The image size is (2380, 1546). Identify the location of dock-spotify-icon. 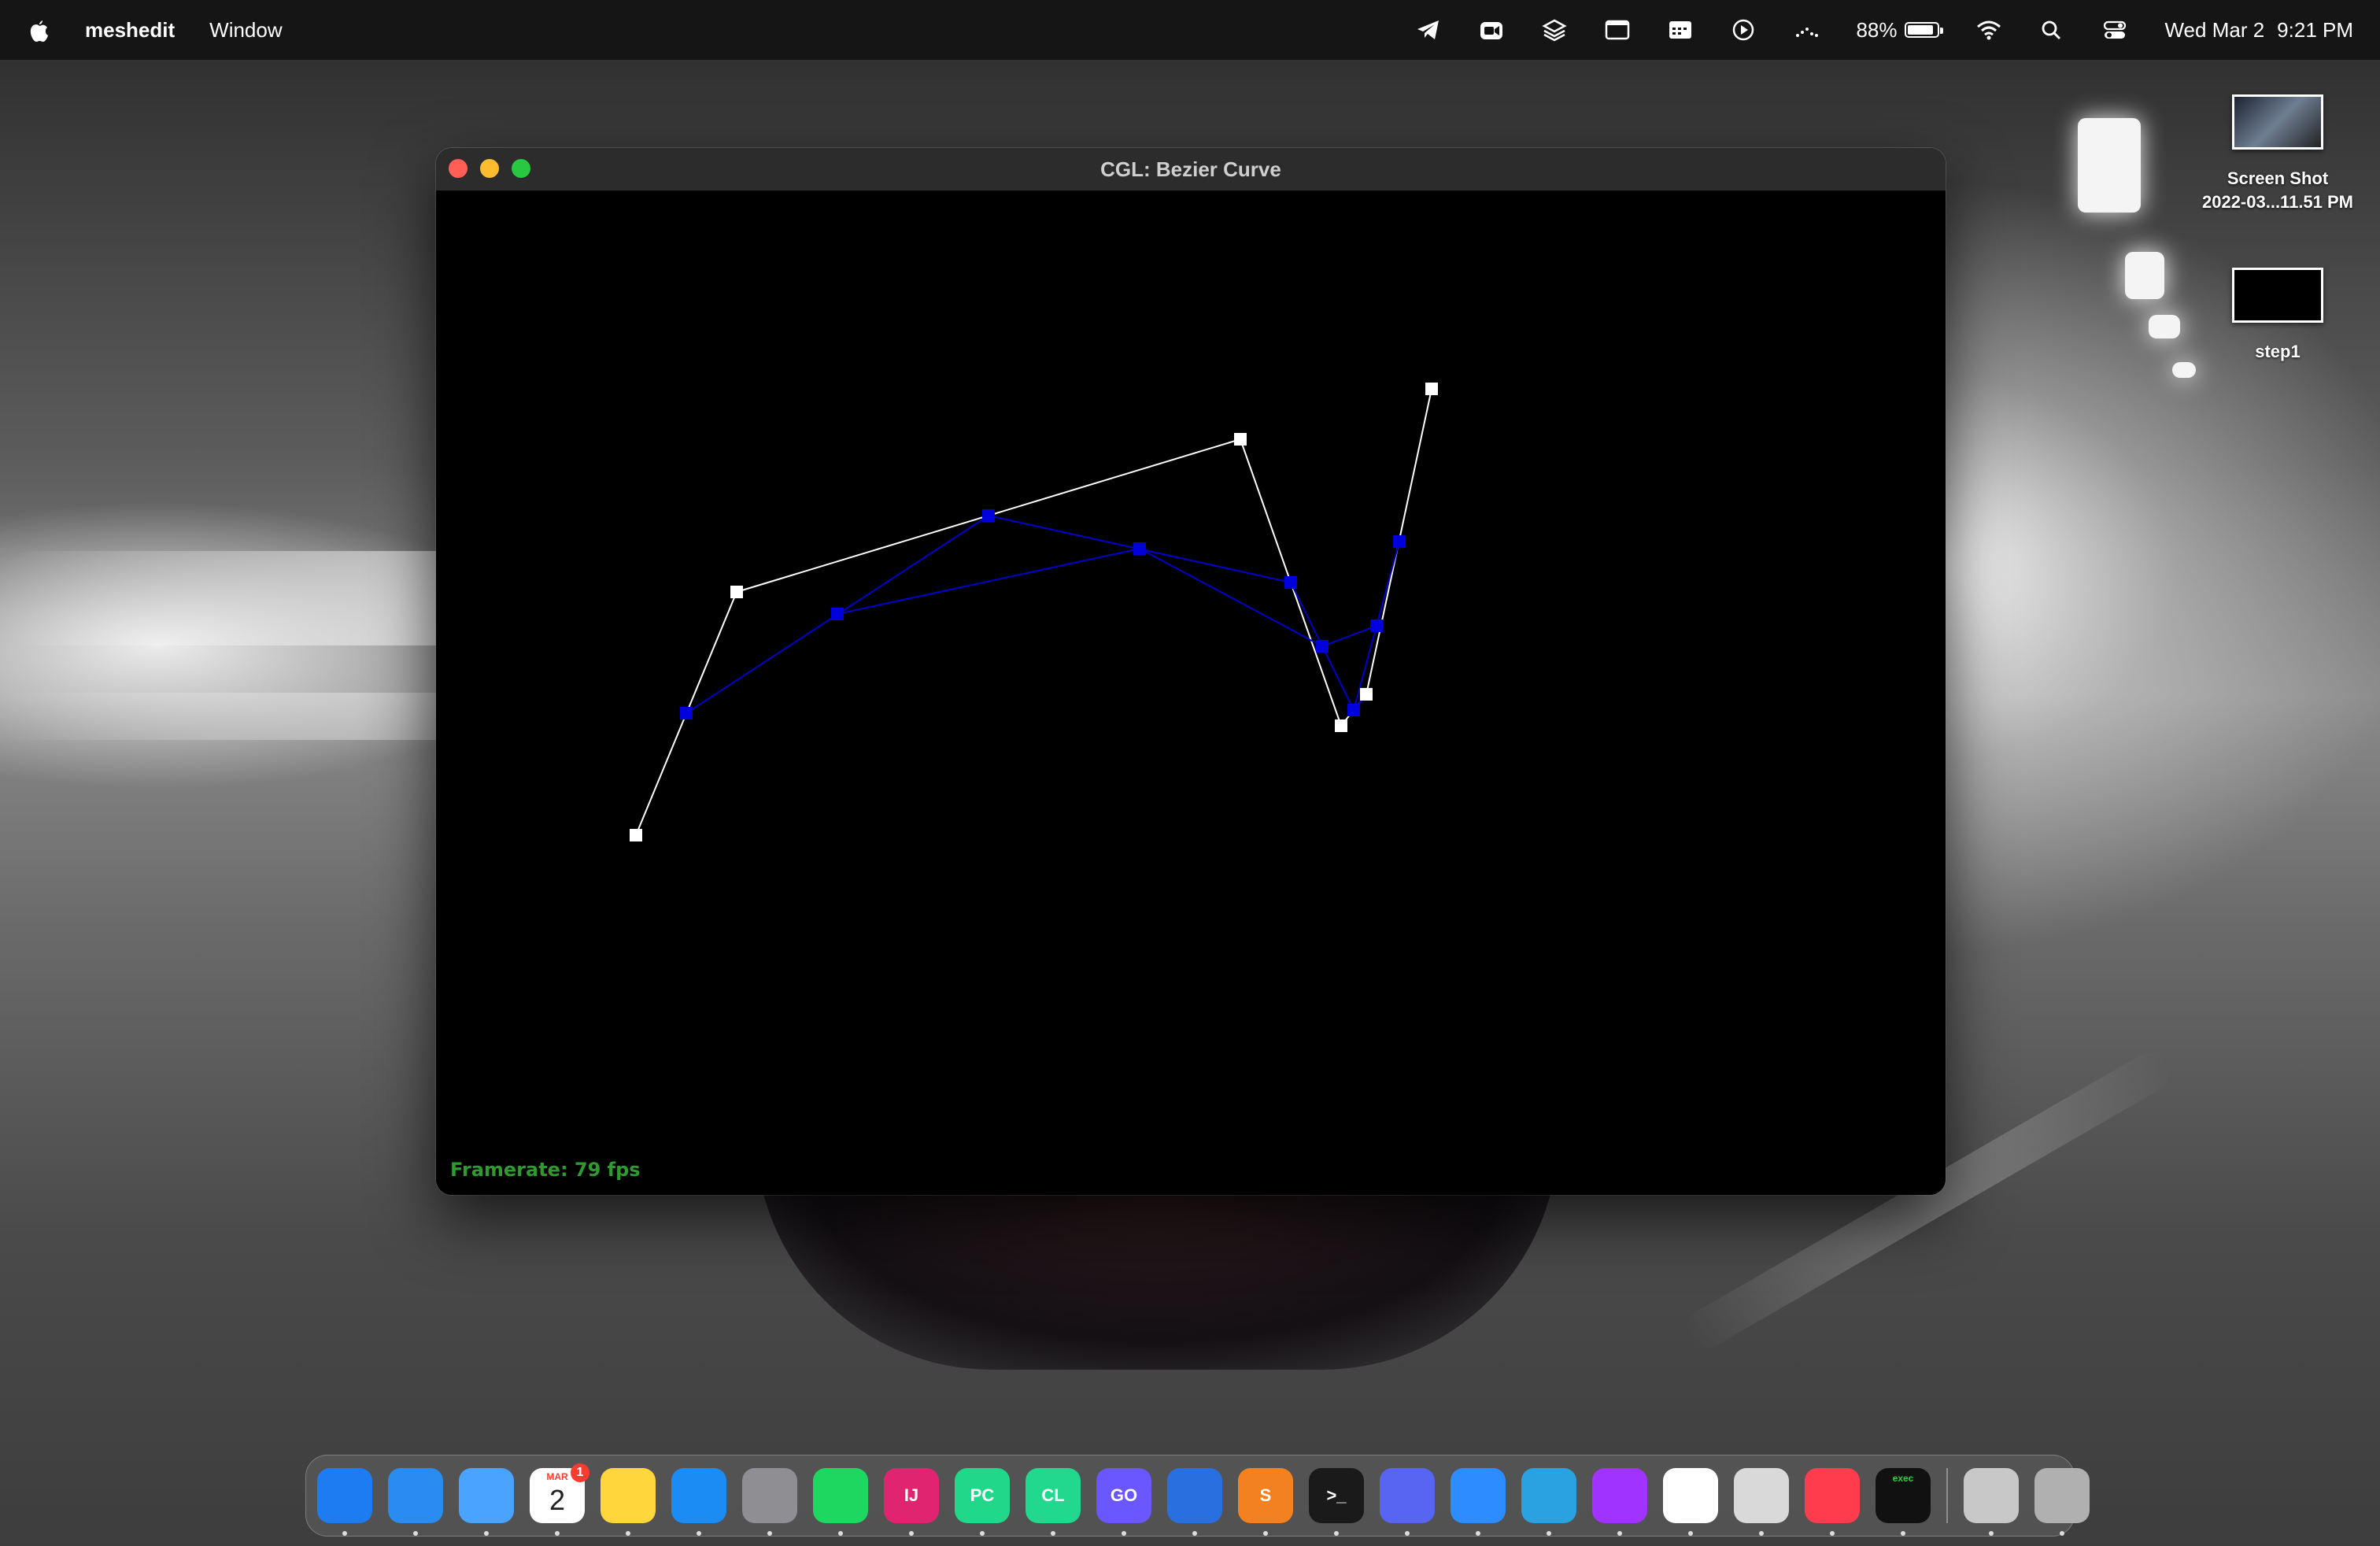
(840, 1502).